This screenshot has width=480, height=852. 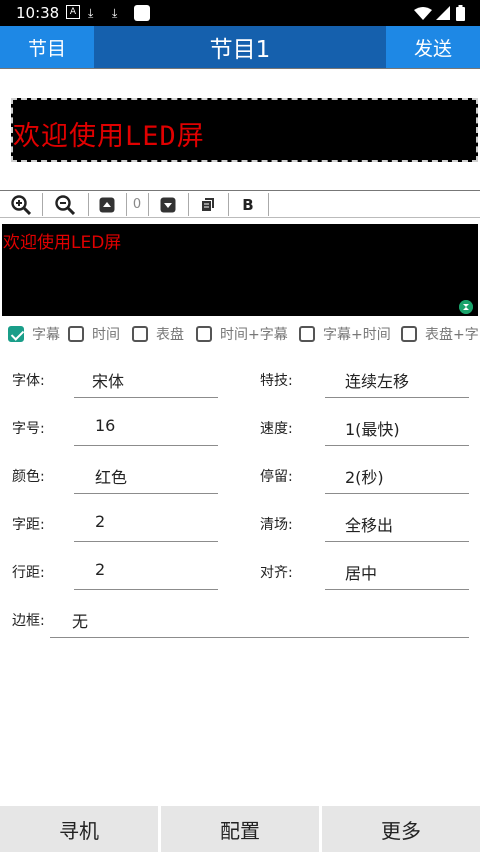 I want to click on battery-icon, so click(x=460, y=13).